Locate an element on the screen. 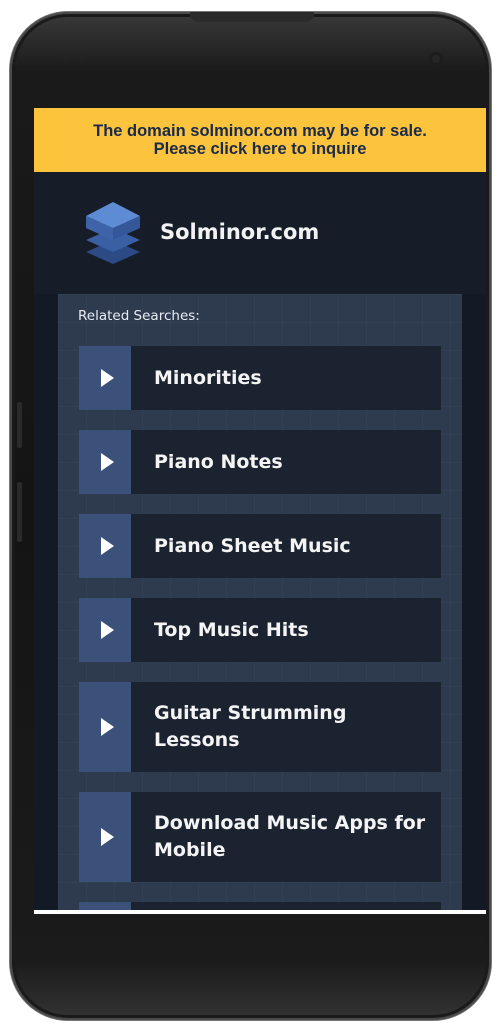  related-search-item-guitar-strumming-lessons: Guitar Strumming Lessons is located at coordinates (260, 727).